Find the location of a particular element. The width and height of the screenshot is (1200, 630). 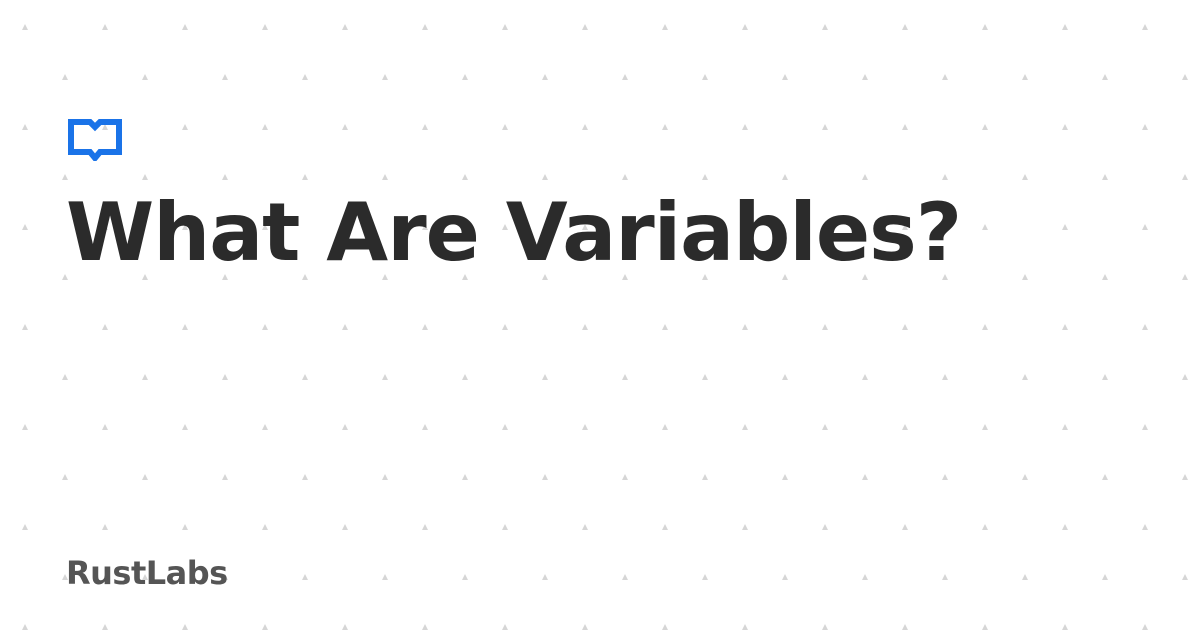

page-title: What Are Variables? is located at coordinates (514, 232).